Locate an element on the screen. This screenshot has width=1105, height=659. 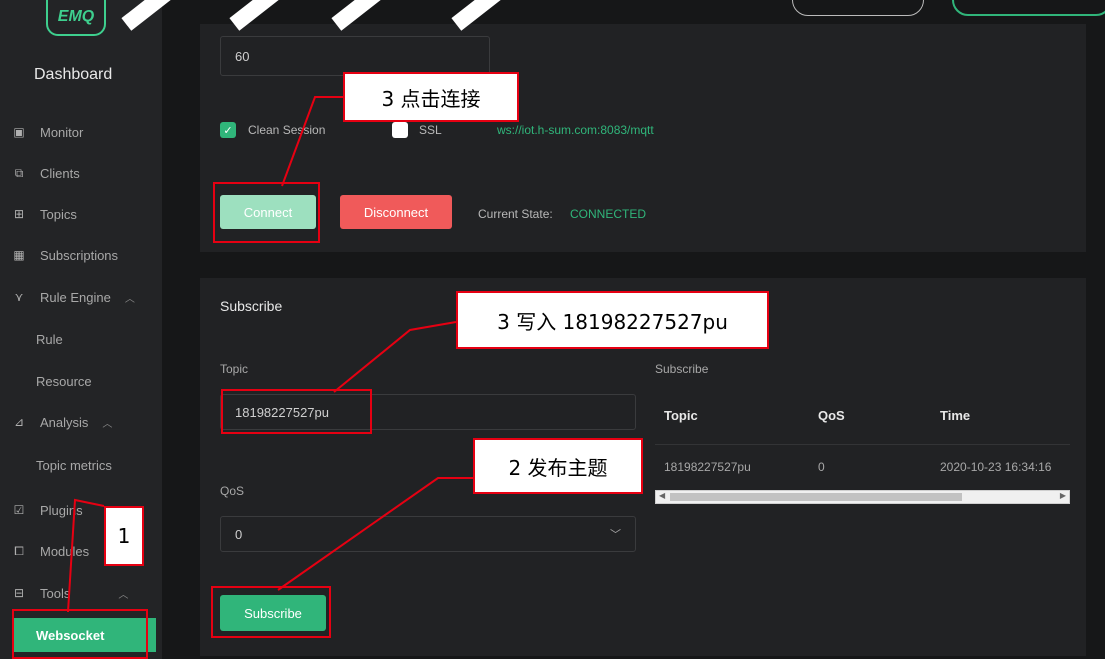
table-divider is located at coordinates (862, 444).